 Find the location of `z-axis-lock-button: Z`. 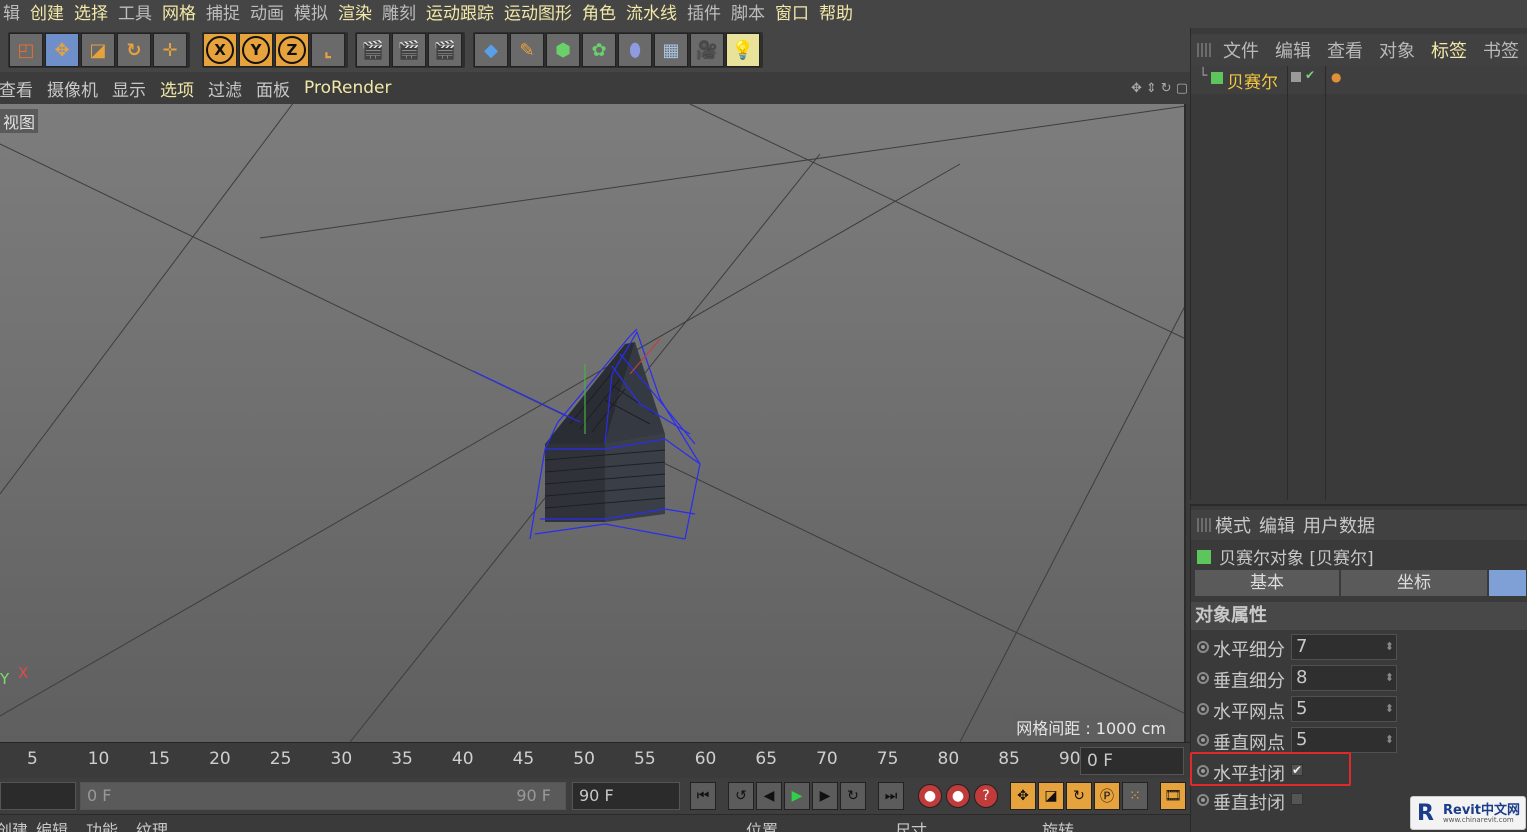

z-axis-lock-button: Z is located at coordinates (292, 50).